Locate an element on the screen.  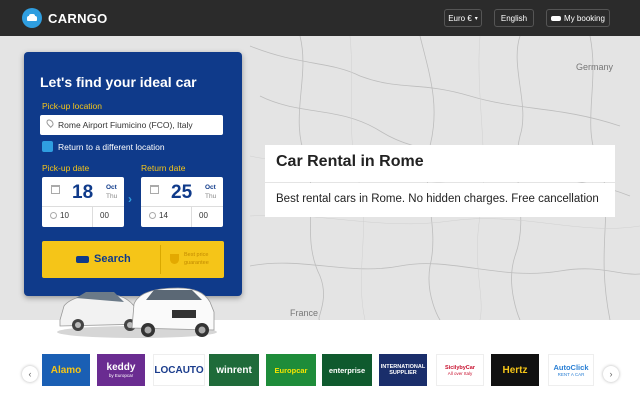
return-minute: 00 is located at coordinates (203, 215).